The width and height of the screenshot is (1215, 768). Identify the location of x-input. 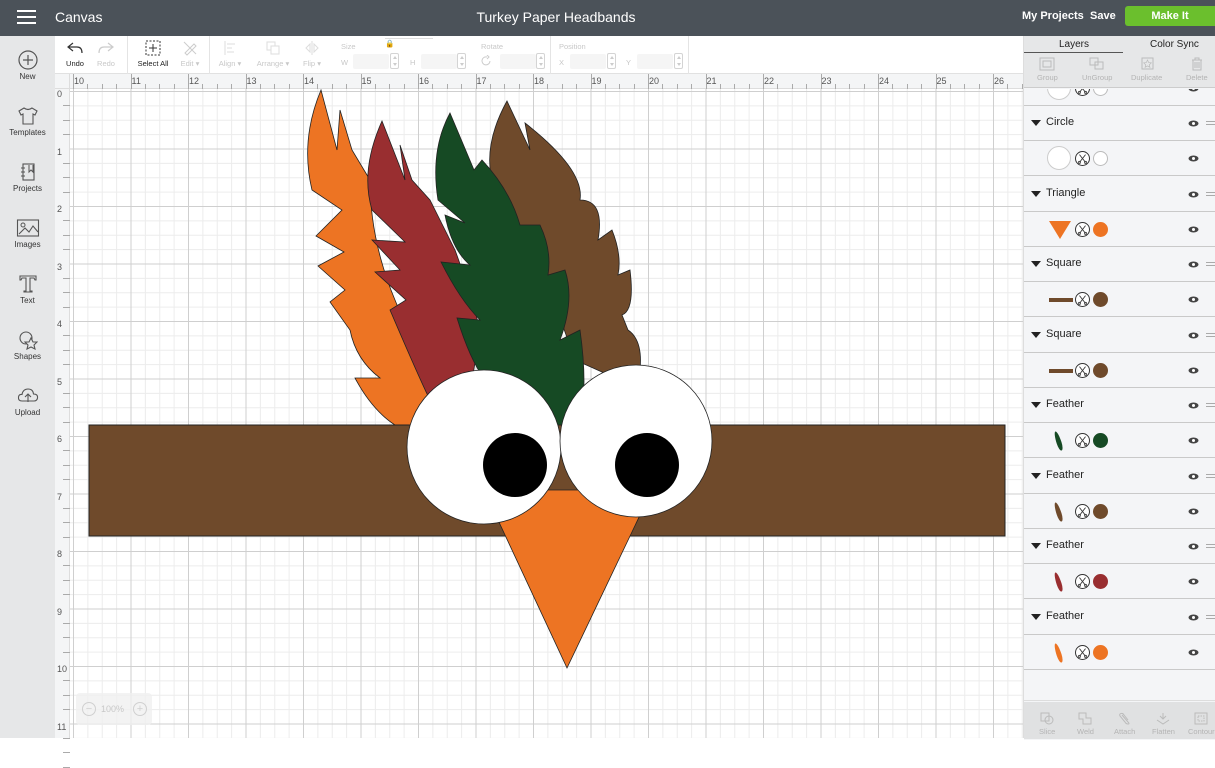
(588, 61).